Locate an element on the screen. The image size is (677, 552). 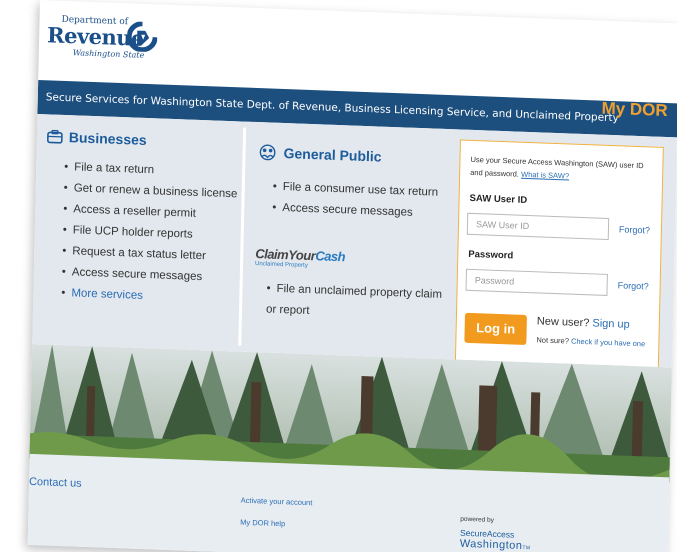
not-sure-row: Not sure? Check if you have one is located at coordinates (590, 341).